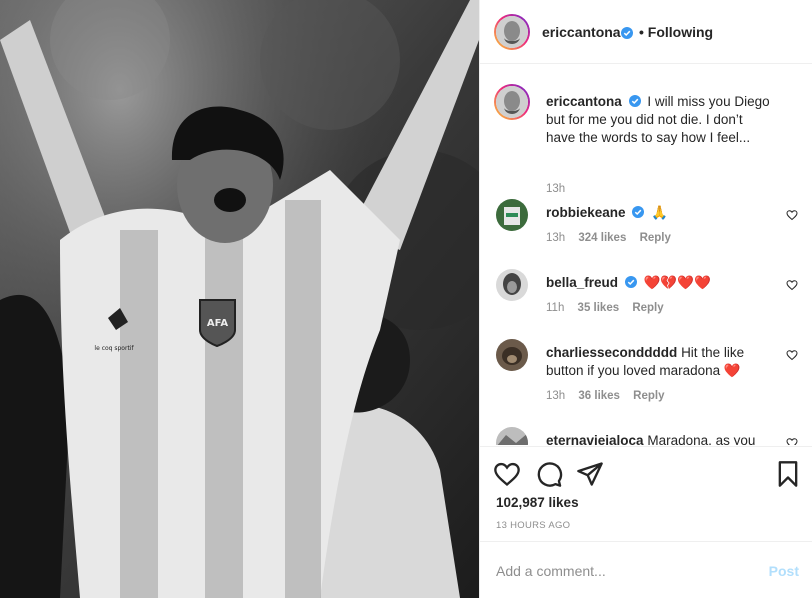  What do you see at coordinates (582, 282) in the screenshot?
I see `comment-username: bella_freud` at bounding box center [582, 282].